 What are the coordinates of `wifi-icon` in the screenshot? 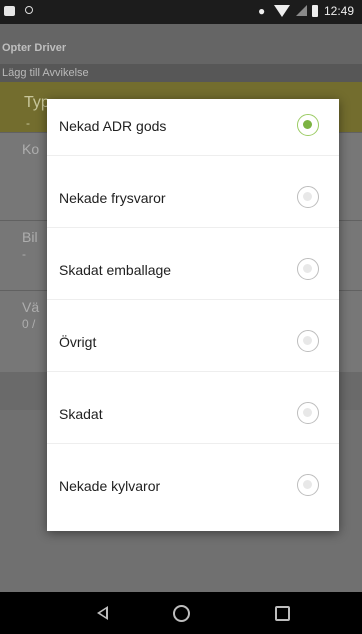 It's located at (282, 11).